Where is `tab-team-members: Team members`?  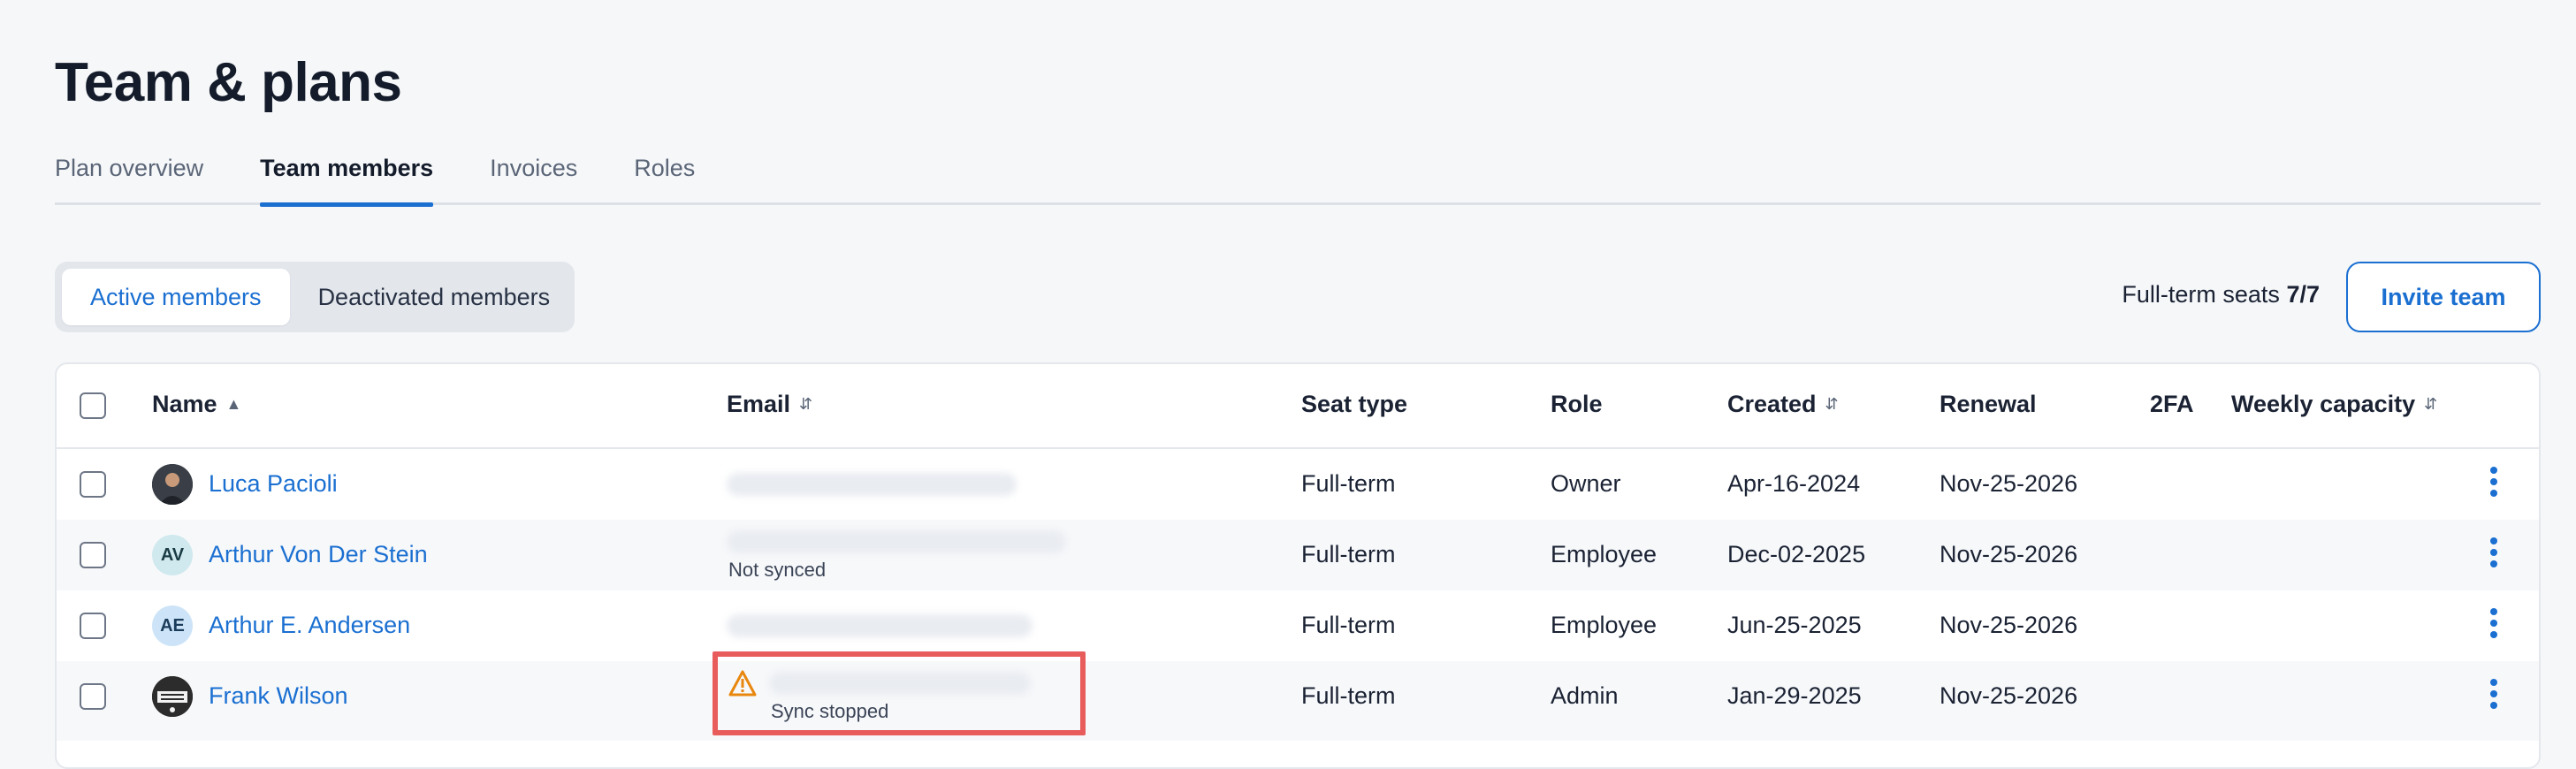 tab-team-members: Team members is located at coordinates (347, 179).